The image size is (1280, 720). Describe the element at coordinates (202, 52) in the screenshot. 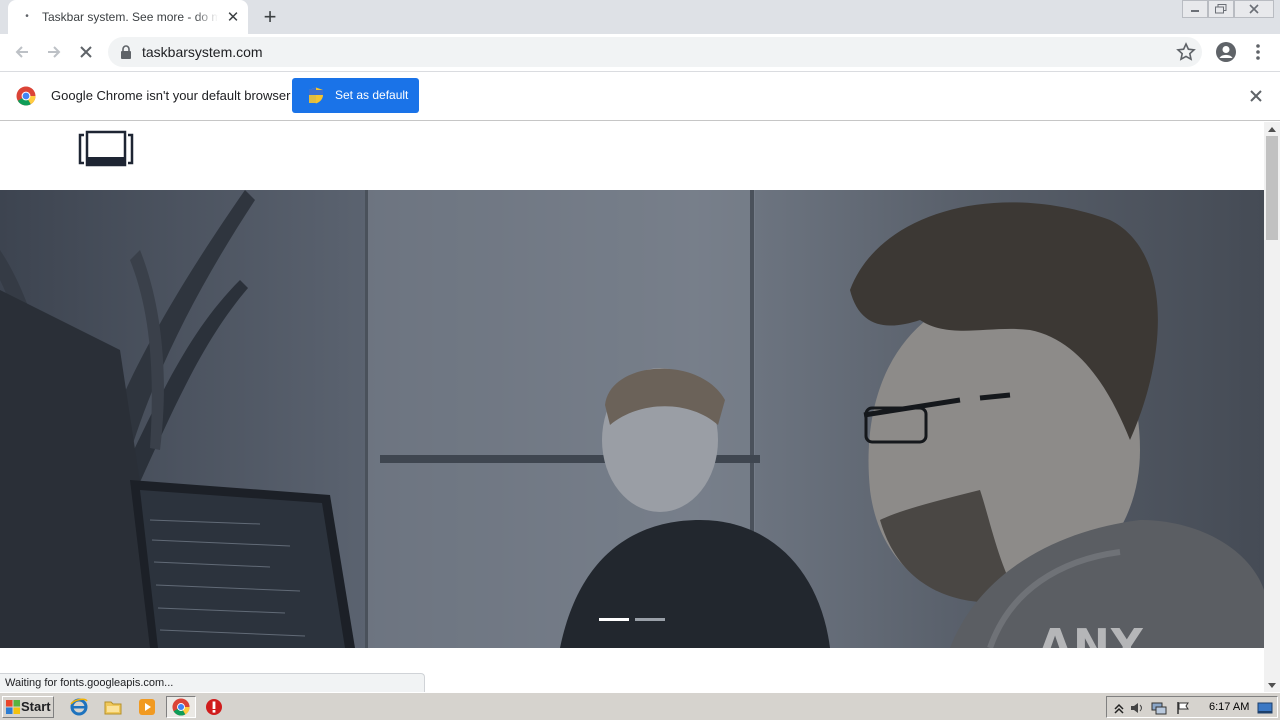

I see `url-text: taskbarsystem.com` at that location.